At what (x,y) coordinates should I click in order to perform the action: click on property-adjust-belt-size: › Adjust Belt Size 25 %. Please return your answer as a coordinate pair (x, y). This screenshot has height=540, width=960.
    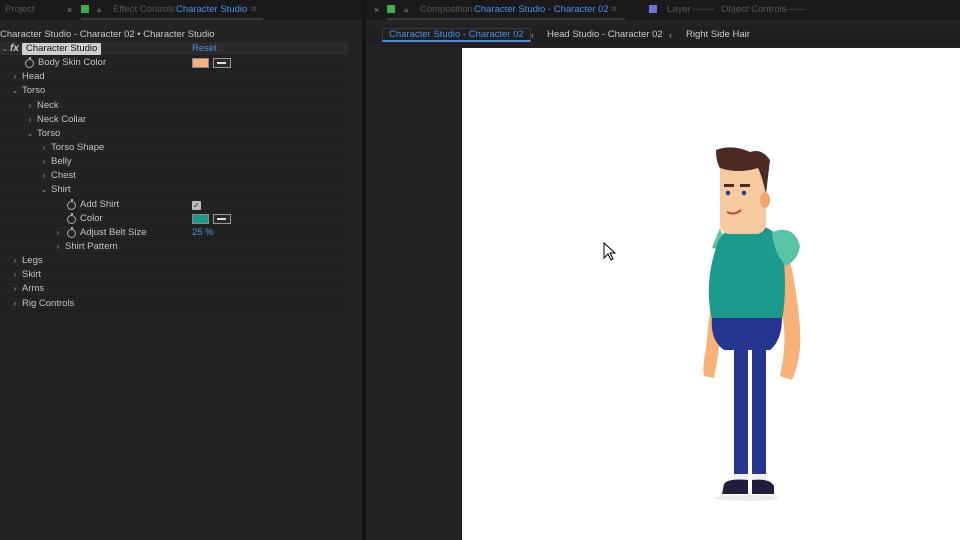
    Looking at the image, I should click on (174, 233).